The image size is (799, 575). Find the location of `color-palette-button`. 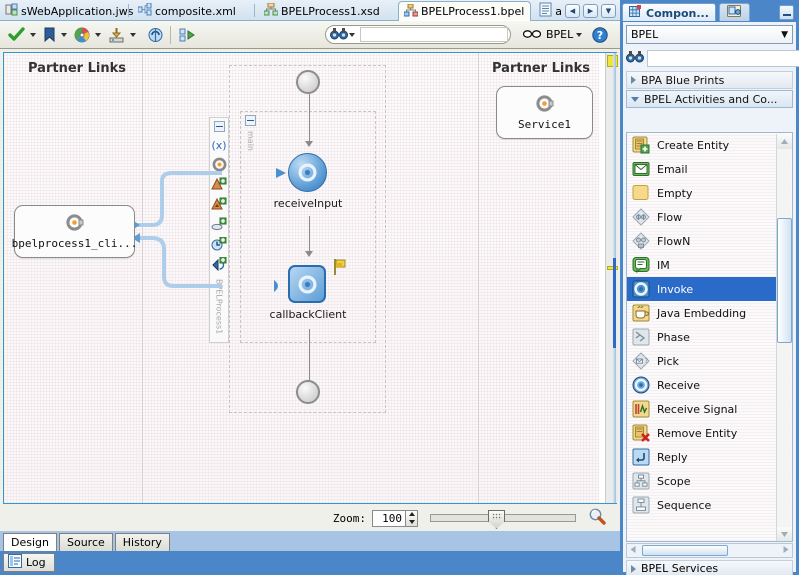

color-palette-button is located at coordinates (82, 35).